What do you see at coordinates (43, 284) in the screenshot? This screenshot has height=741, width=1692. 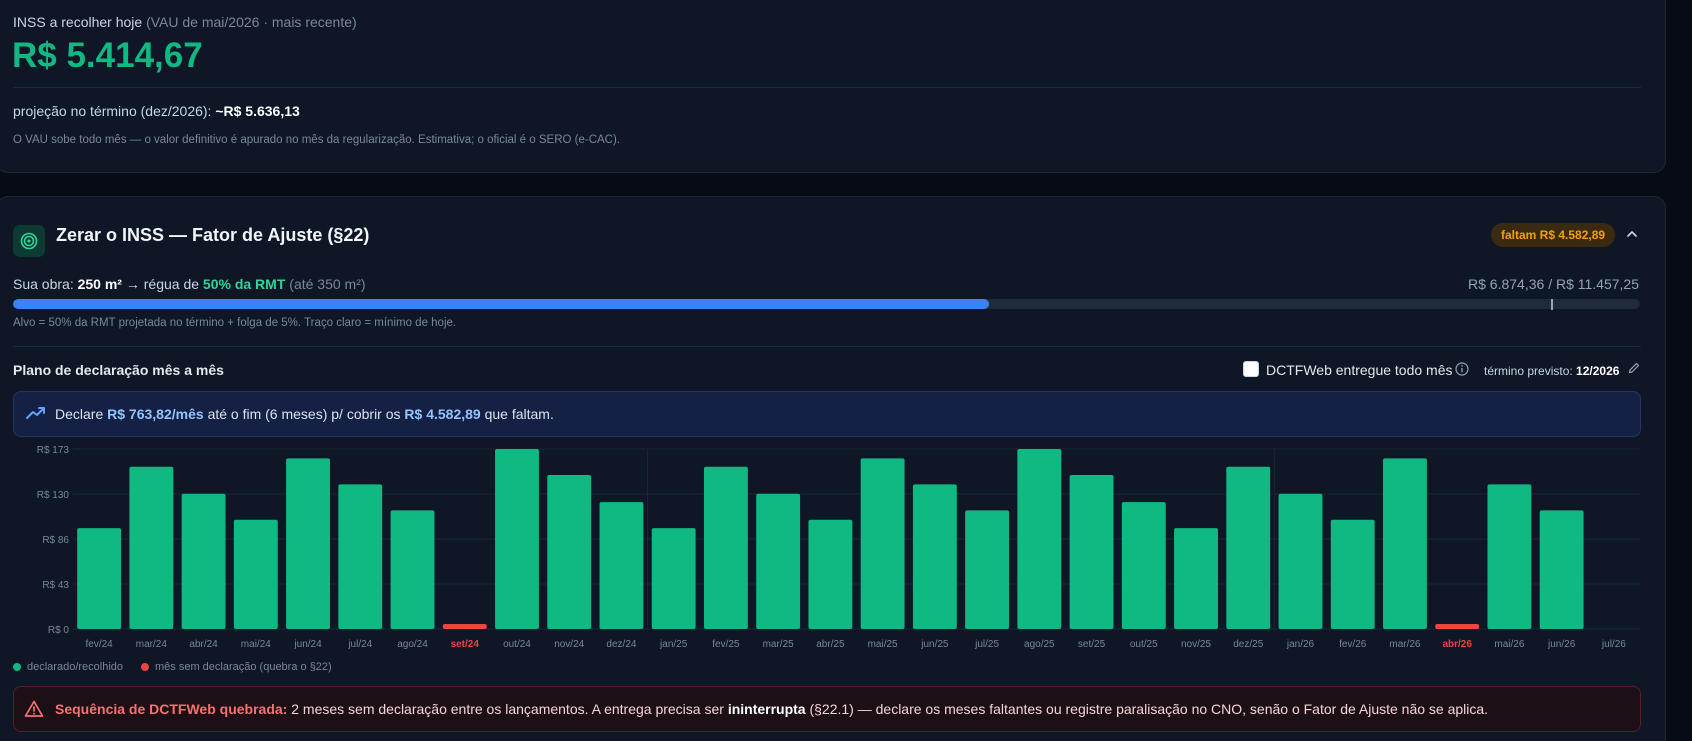 I see `obra-prefix: Sua obra:` at bounding box center [43, 284].